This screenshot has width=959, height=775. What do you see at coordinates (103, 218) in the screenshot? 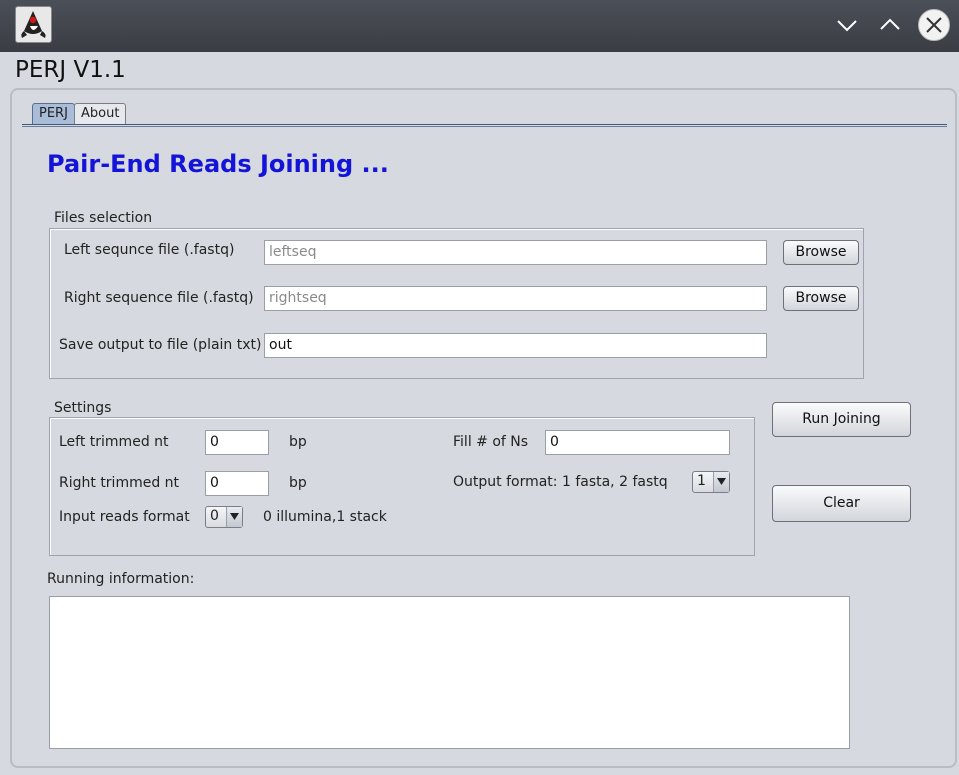
I see `files-group-label: Files selection` at bounding box center [103, 218].